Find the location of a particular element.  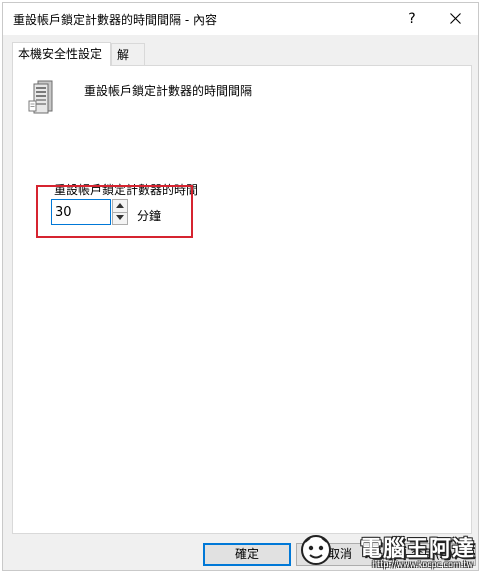

title-bar: 重設帳戶鎖定計數器的時間間隔 - 內容 ? is located at coordinates (240, 19).